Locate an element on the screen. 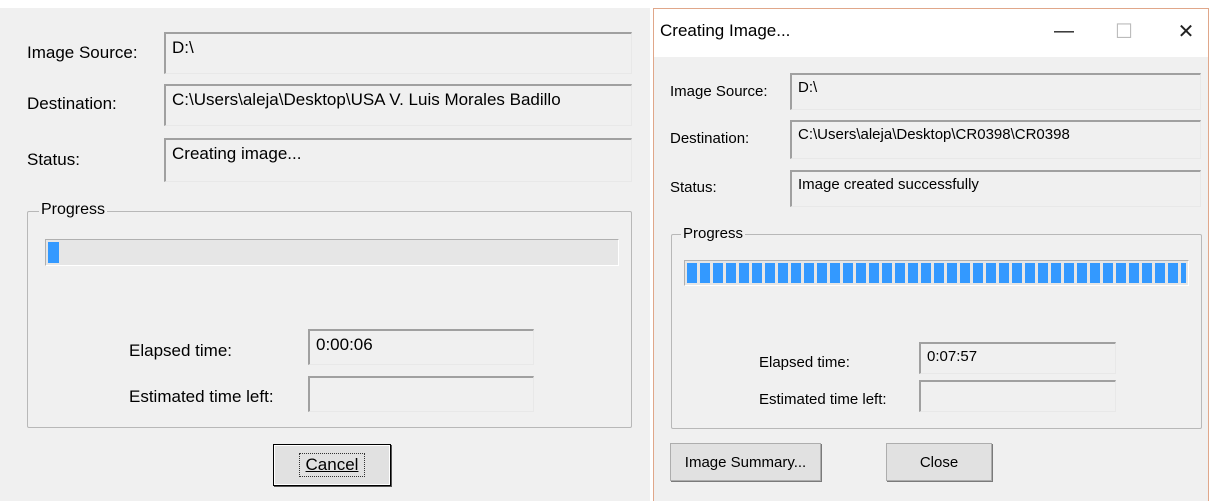 The width and height of the screenshot is (1211, 501). title-bar: Creating Image... — ☐ ✕ is located at coordinates (931, 33).